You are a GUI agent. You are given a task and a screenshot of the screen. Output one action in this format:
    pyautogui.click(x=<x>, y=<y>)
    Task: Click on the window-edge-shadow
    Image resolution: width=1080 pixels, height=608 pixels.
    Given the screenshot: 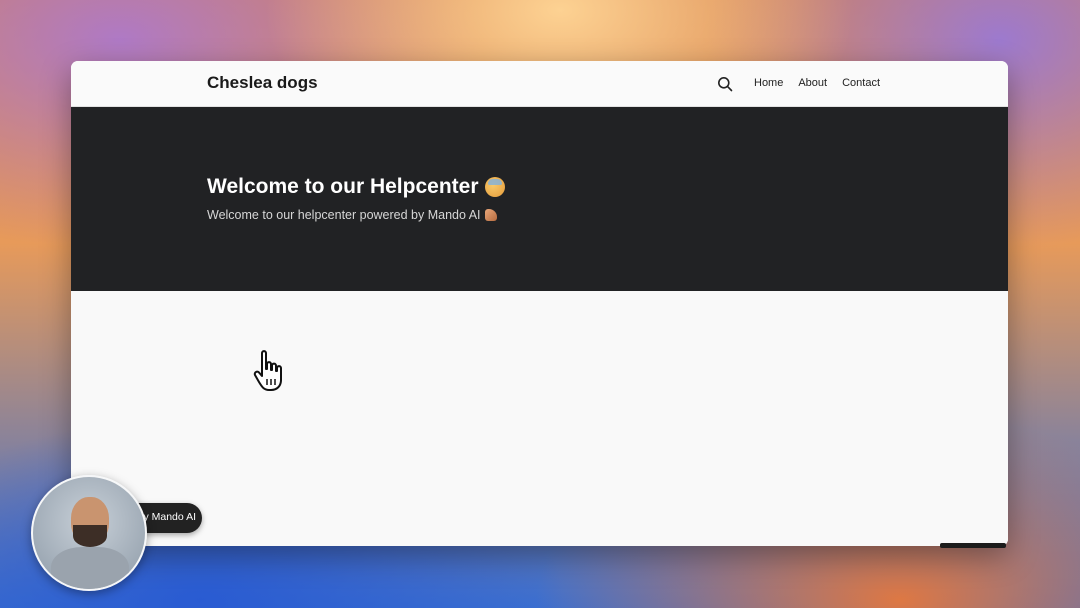 What is the action you would take?
    pyautogui.click(x=973, y=545)
    